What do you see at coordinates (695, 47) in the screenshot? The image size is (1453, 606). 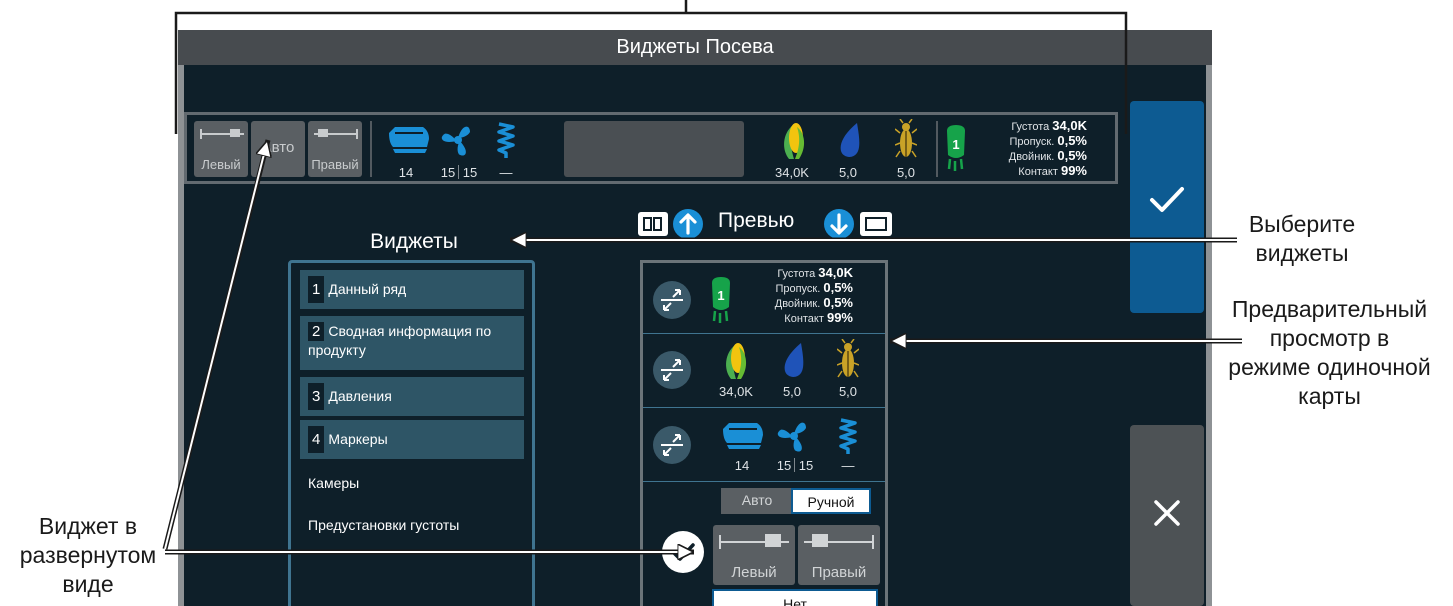 I see `window-title: Виджеты Посева` at bounding box center [695, 47].